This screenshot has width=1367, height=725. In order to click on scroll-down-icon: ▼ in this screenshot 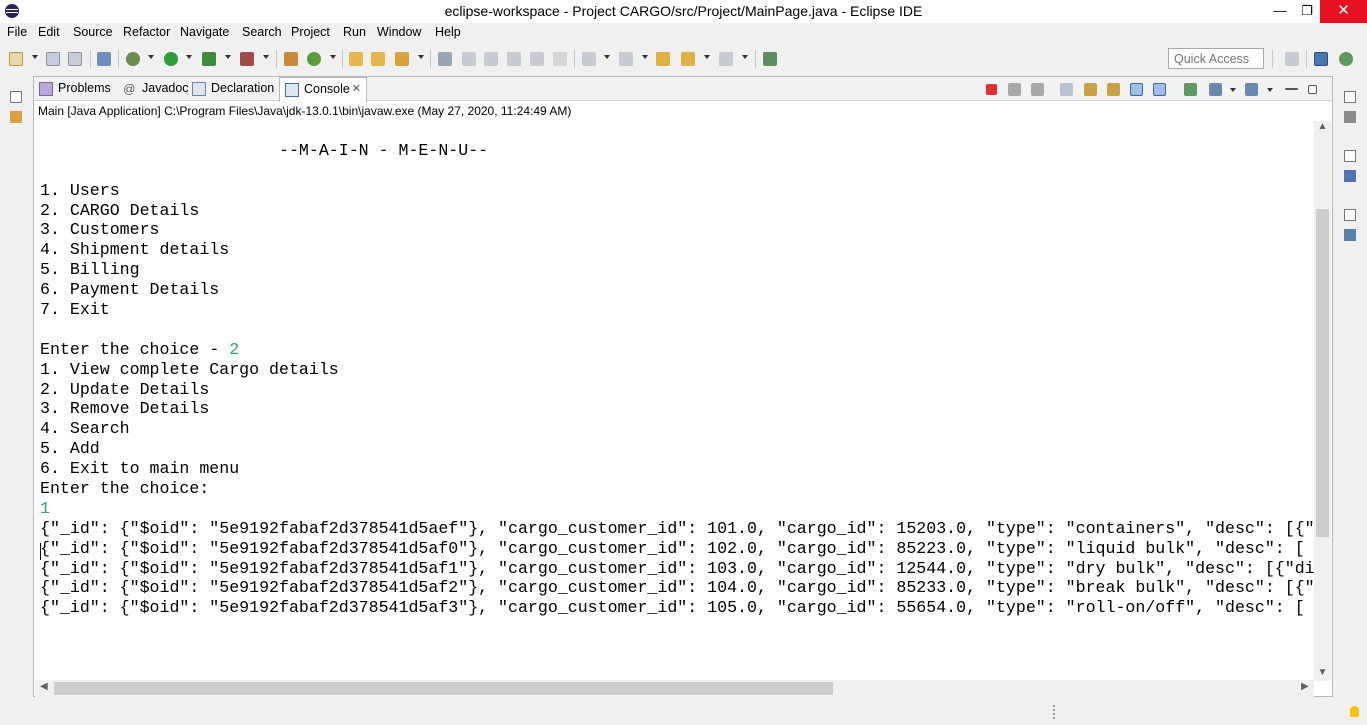, I will do `click(1322, 672)`.